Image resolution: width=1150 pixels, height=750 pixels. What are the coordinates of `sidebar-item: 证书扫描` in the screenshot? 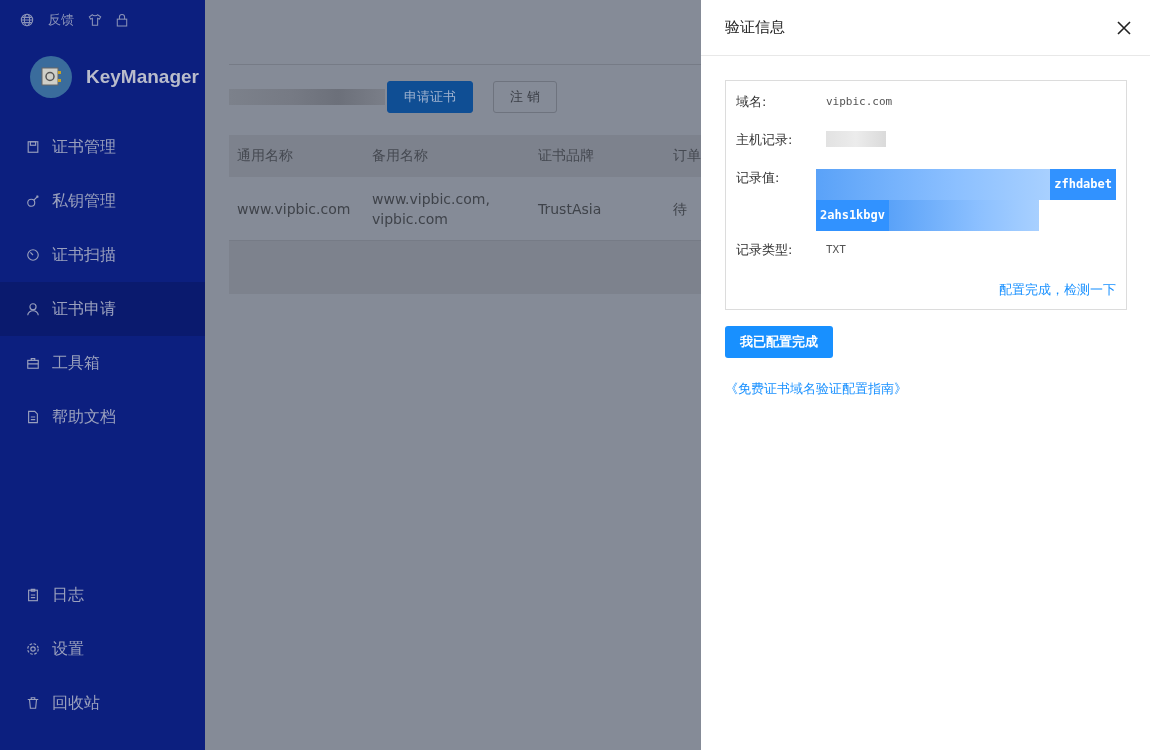 It's located at (102, 255).